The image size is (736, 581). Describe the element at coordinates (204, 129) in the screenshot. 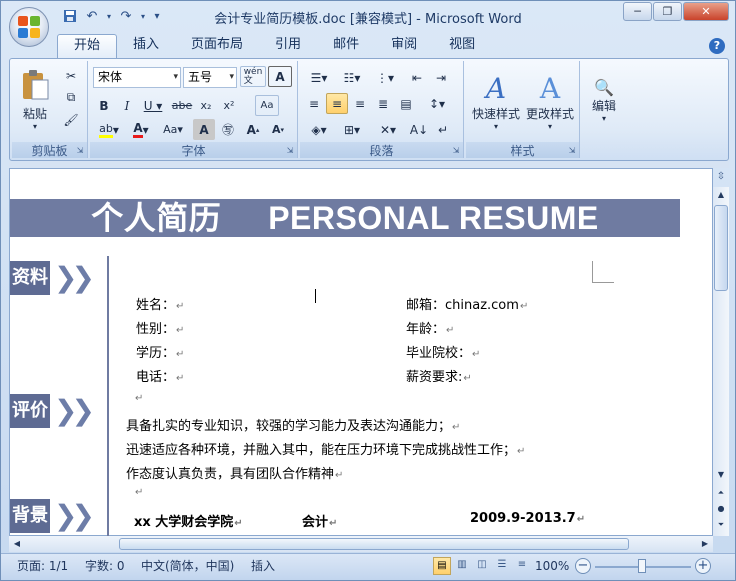

I see `char-shading-button: A` at that location.